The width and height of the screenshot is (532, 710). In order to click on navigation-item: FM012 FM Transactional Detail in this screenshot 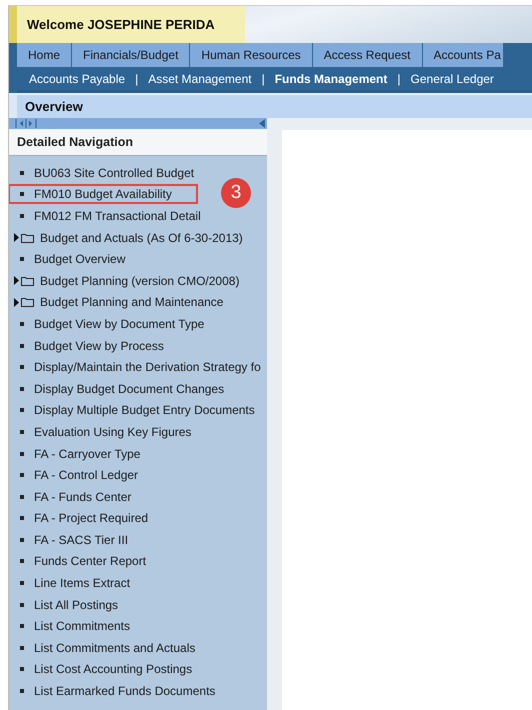, I will do `click(118, 216)`.